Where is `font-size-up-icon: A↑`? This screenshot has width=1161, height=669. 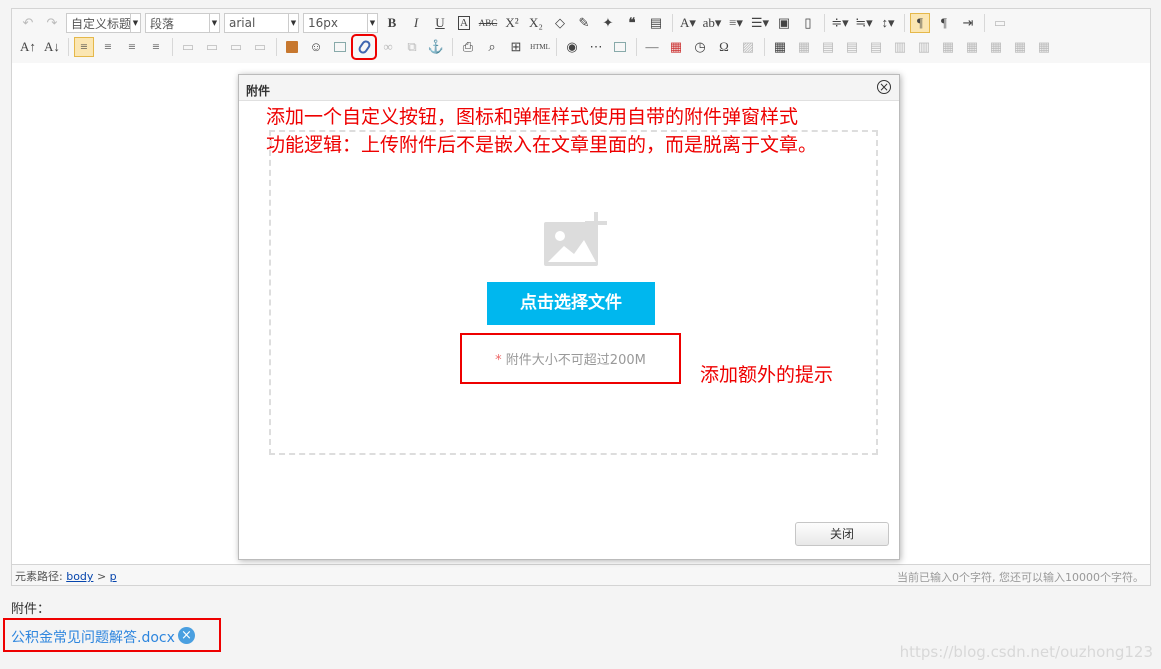
font-size-up-icon: A↑ is located at coordinates (28, 47).